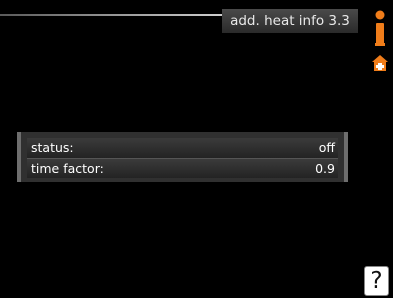 This screenshot has width=393, height=298. Describe the element at coordinates (182, 148) in the screenshot. I see `status-row: status: off` at that location.